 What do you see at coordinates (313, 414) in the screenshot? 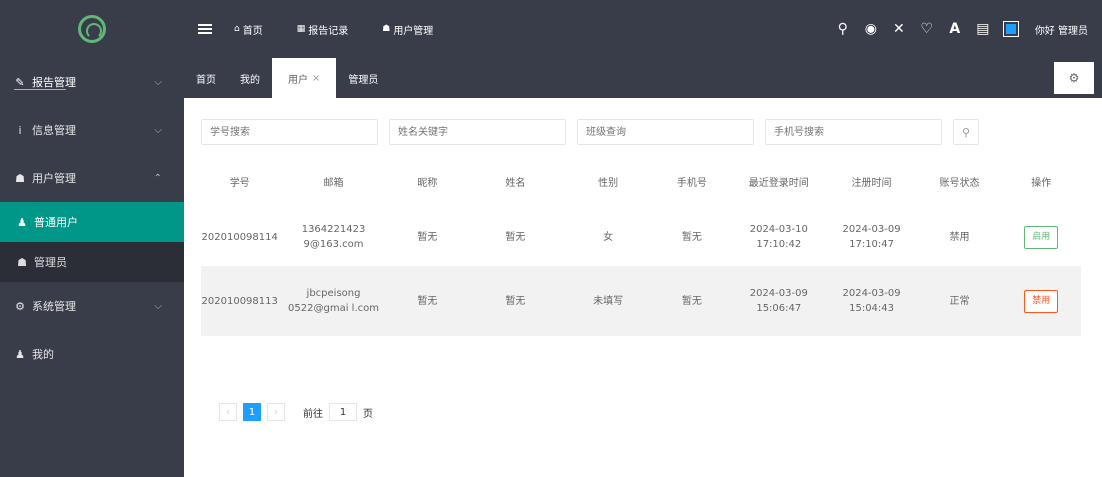
I see `goto-label: 前往` at bounding box center [313, 414].